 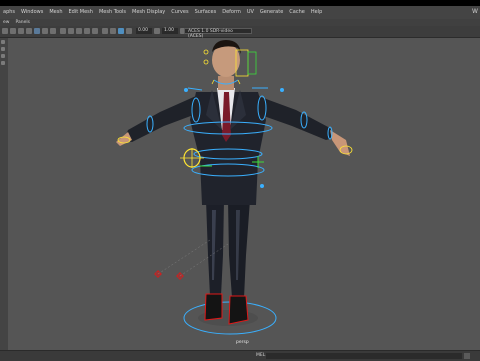 I want to click on eye-control-left, so click(x=206, y=52).